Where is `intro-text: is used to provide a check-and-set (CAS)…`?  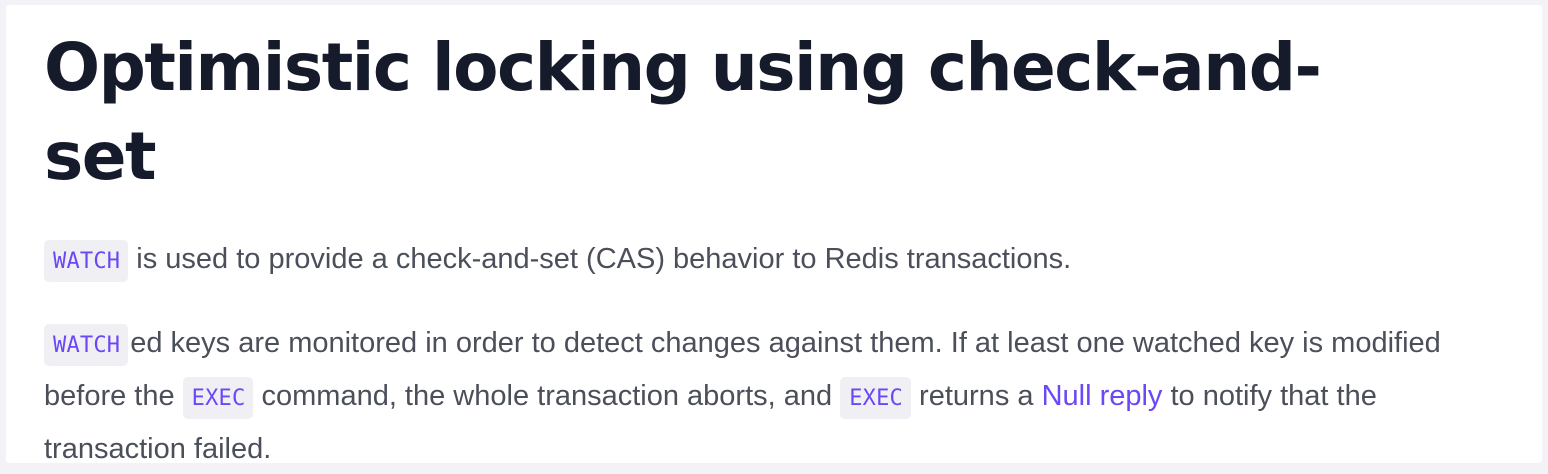 intro-text: is used to provide a check-and-set (CAS)… is located at coordinates (600, 259).